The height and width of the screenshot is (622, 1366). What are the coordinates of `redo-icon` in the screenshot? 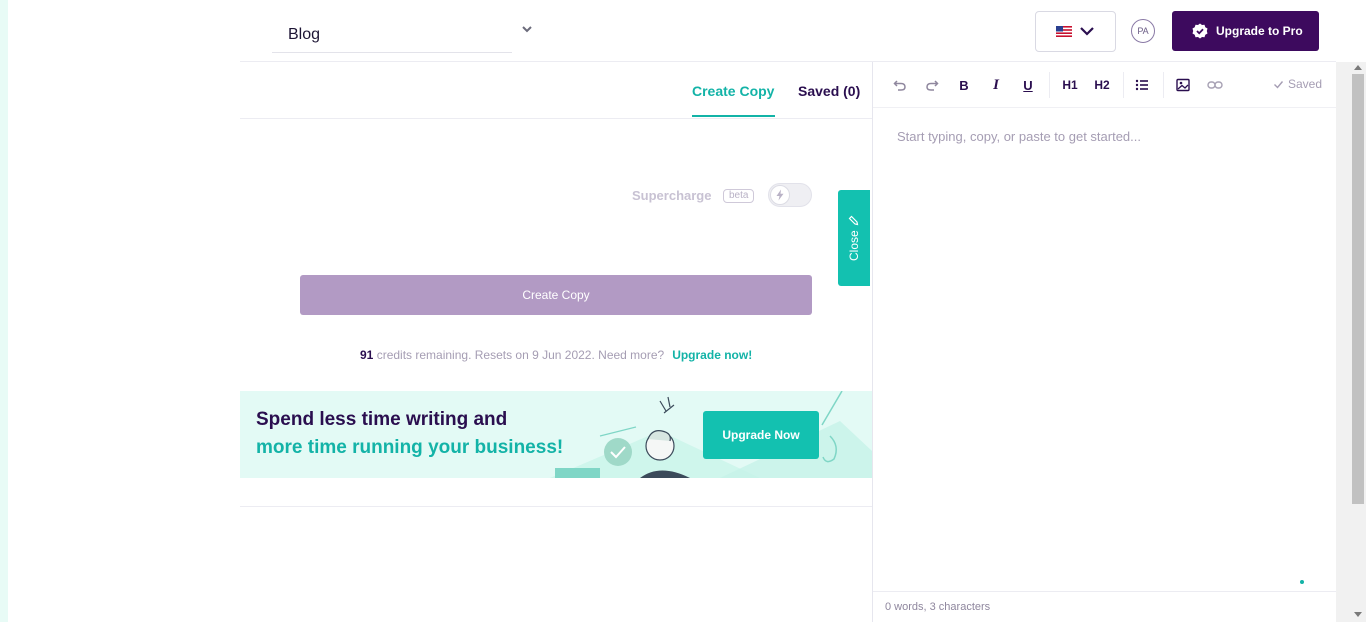 It's located at (932, 85).